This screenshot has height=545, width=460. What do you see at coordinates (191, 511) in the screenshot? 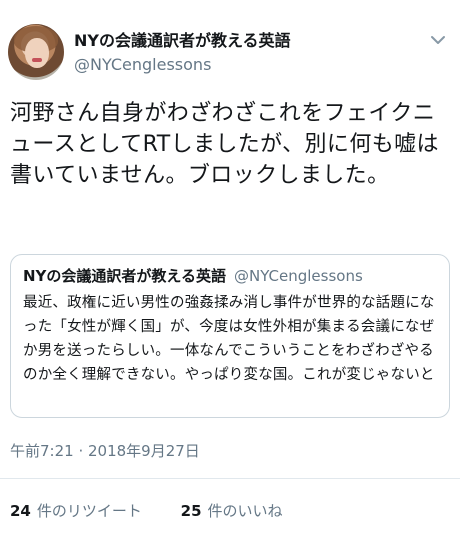
I see `likes-count: 25` at bounding box center [191, 511].